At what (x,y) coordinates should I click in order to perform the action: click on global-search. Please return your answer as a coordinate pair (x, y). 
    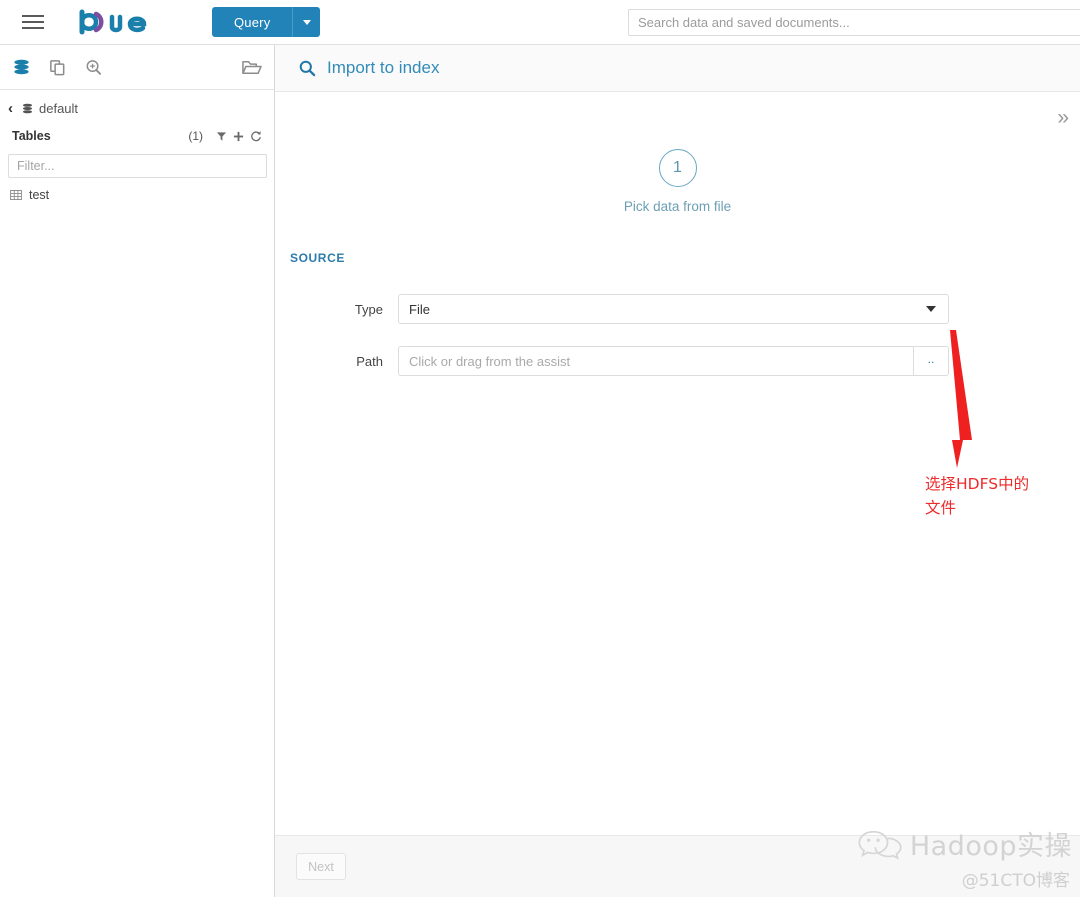
    Looking at the image, I should click on (854, 22).